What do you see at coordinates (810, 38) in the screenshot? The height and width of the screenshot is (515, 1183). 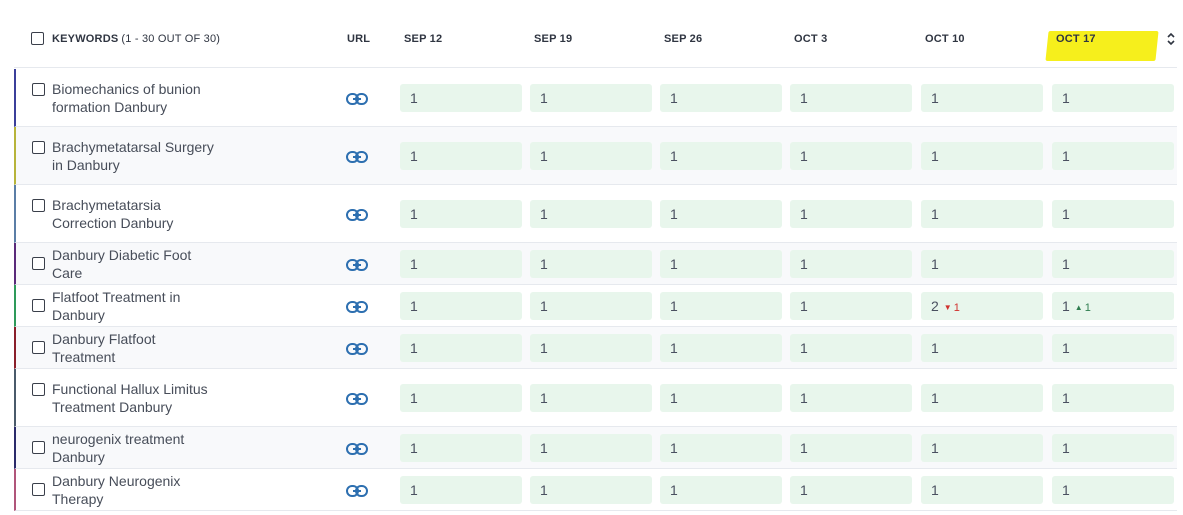 I see `date-header-oct3: OCT 3` at bounding box center [810, 38].